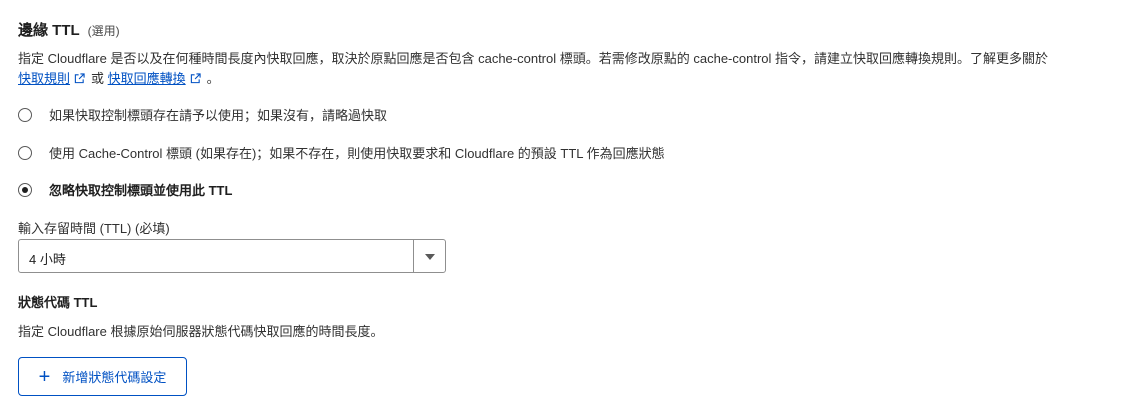 This screenshot has width=1129, height=408. What do you see at coordinates (44, 78) in the screenshot?
I see `cache-rules-link: 快取規則` at bounding box center [44, 78].